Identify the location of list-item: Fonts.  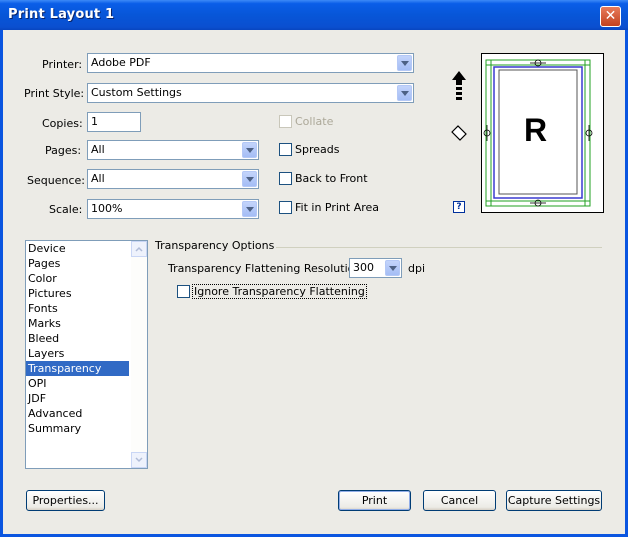
(77, 308).